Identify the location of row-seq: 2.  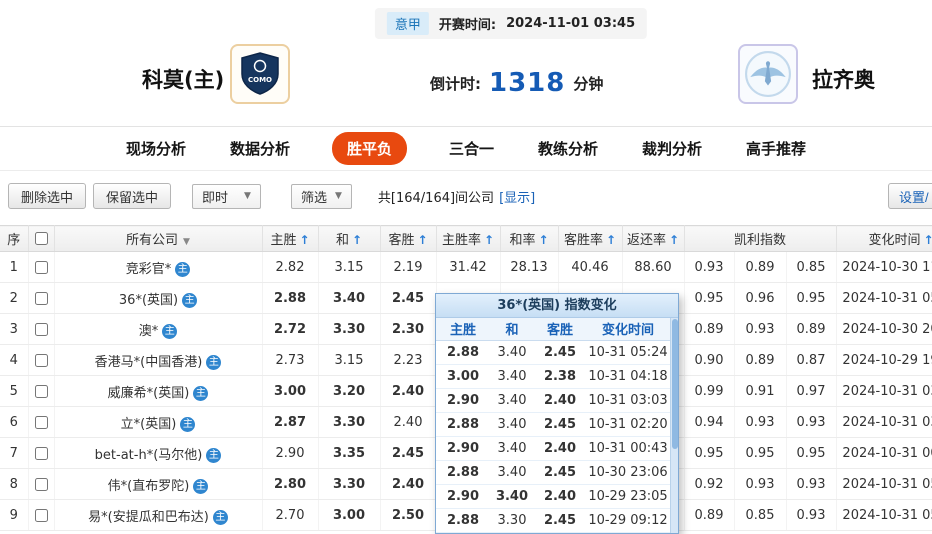
(14, 298).